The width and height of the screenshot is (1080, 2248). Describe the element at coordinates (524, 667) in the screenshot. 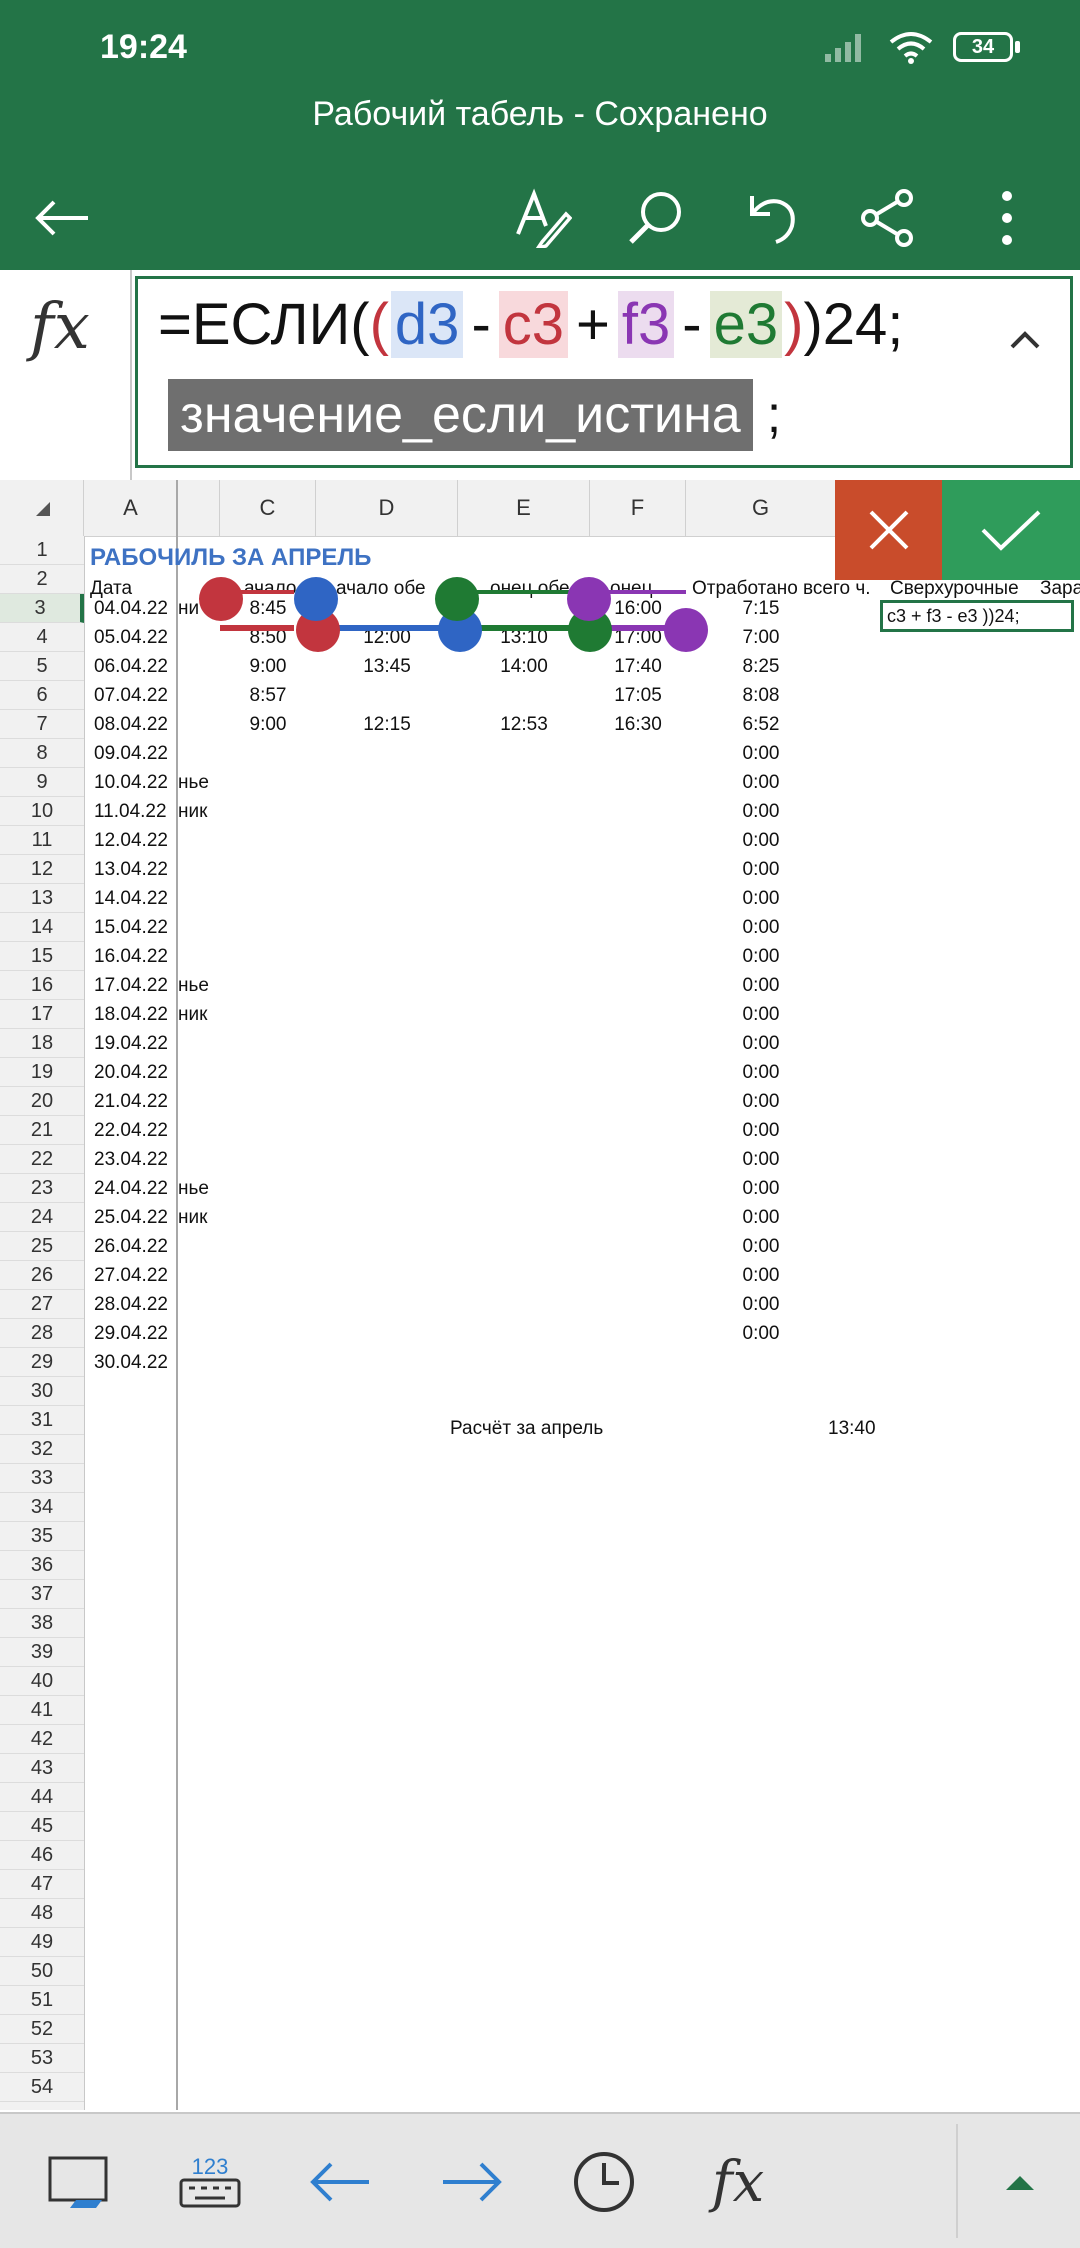

I see `cell-e-5: 14:00` at that location.